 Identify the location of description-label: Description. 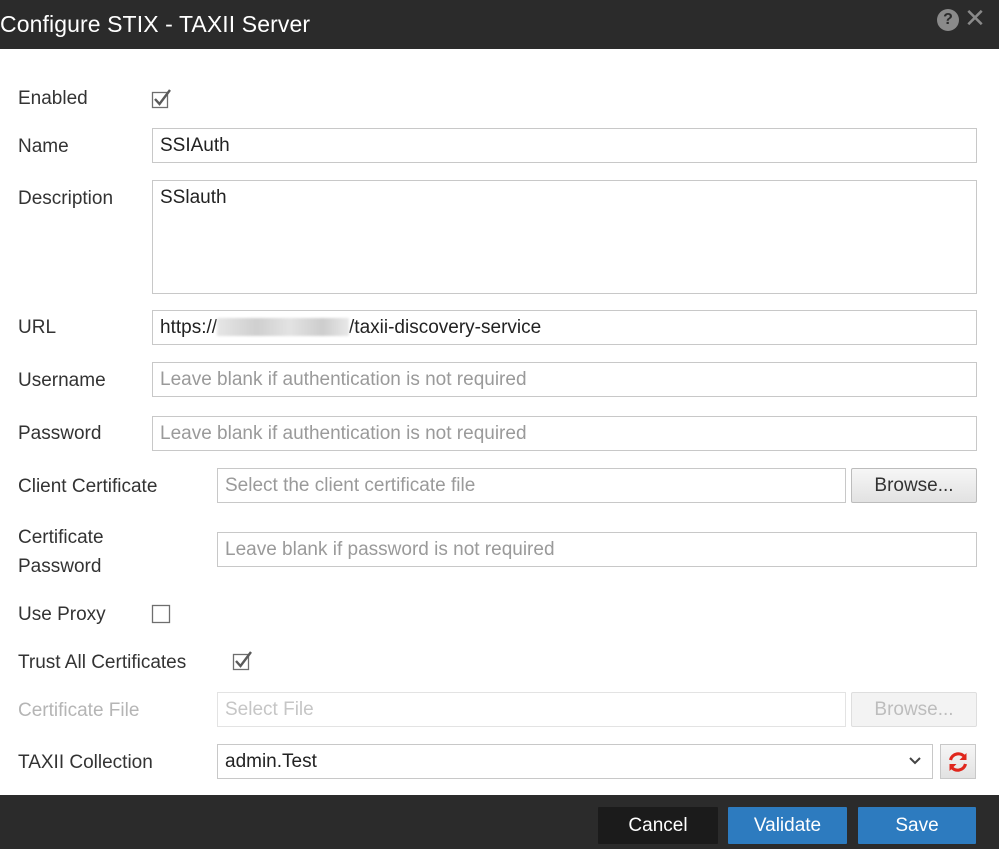
(66, 198).